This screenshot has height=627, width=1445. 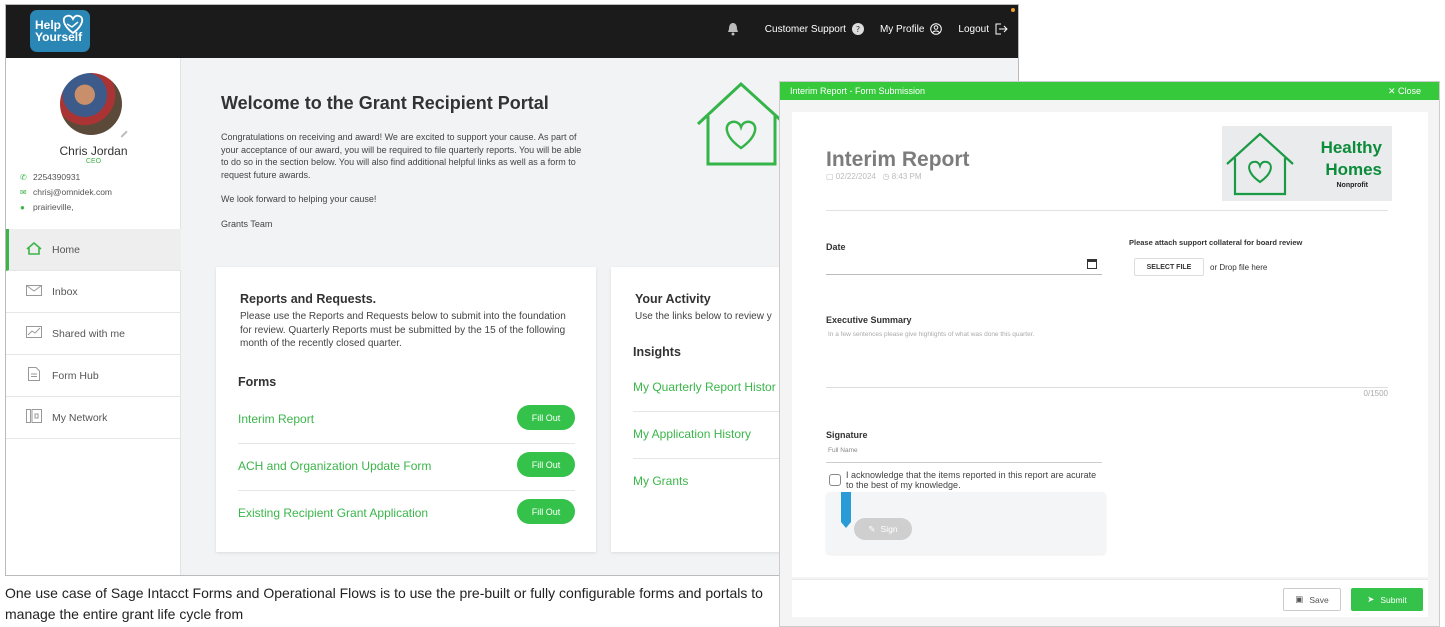 What do you see at coordinates (75, 375) in the screenshot?
I see `sidebar-item-label: Form Hub` at bounding box center [75, 375].